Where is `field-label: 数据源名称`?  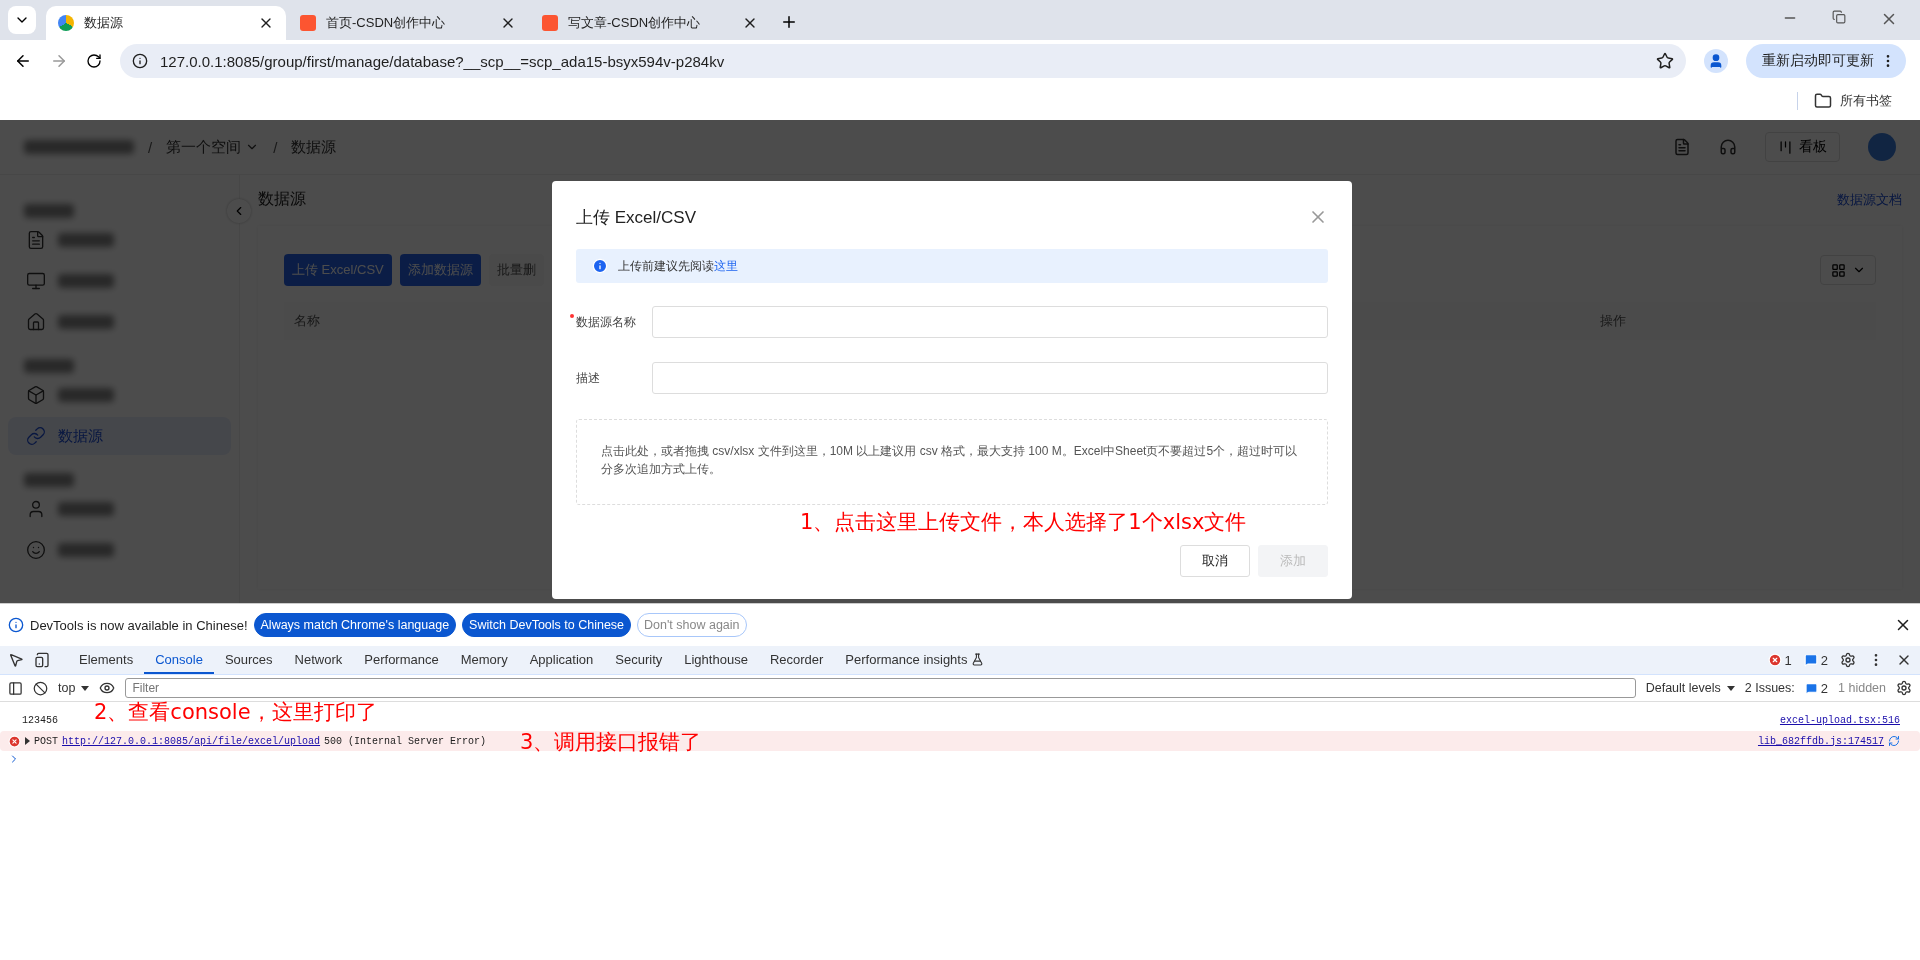
field-label: 数据源名称 is located at coordinates (605, 322).